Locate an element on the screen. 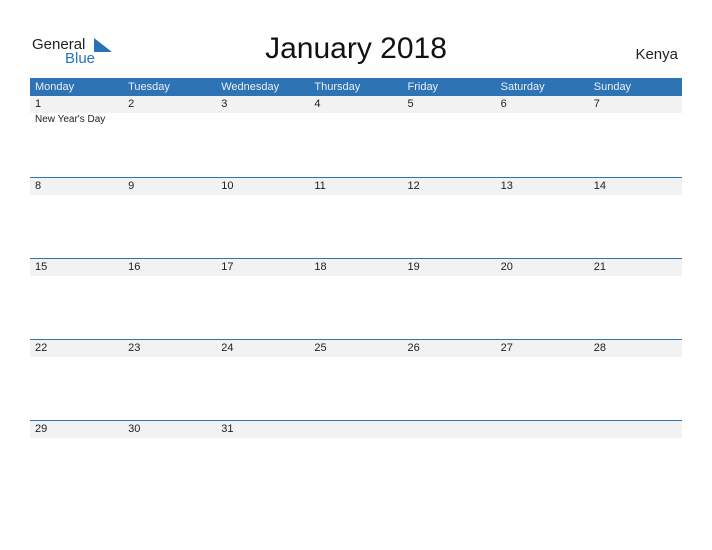 The width and height of the screenshot is (712, 550). day-number: 29 is located at coordinates (41, 429).